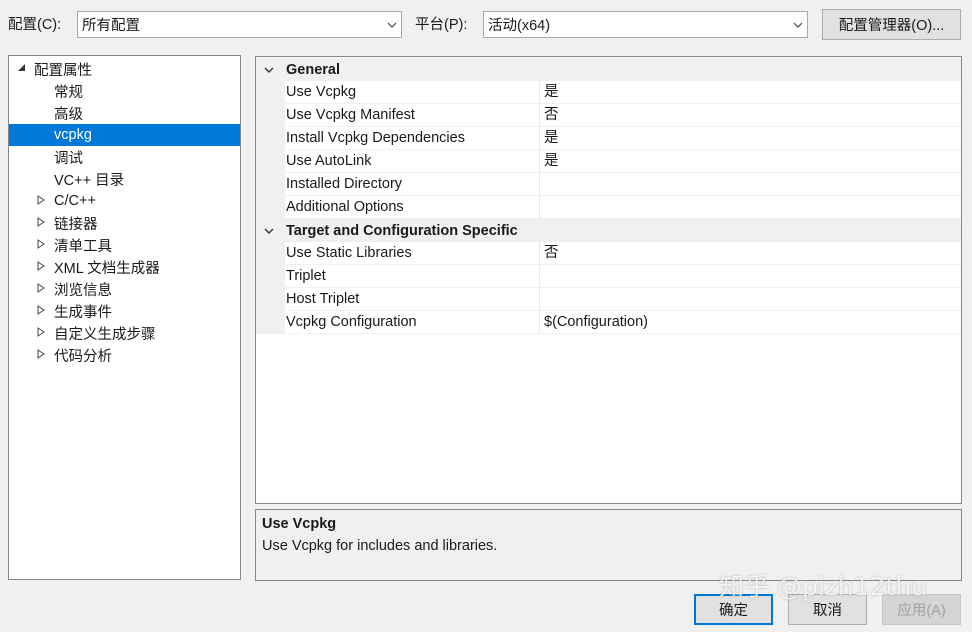 The height and width of the screenshot is (632, 972). I want to click on grid-property-name: Vcpkg Configuration, so click(412, 322).